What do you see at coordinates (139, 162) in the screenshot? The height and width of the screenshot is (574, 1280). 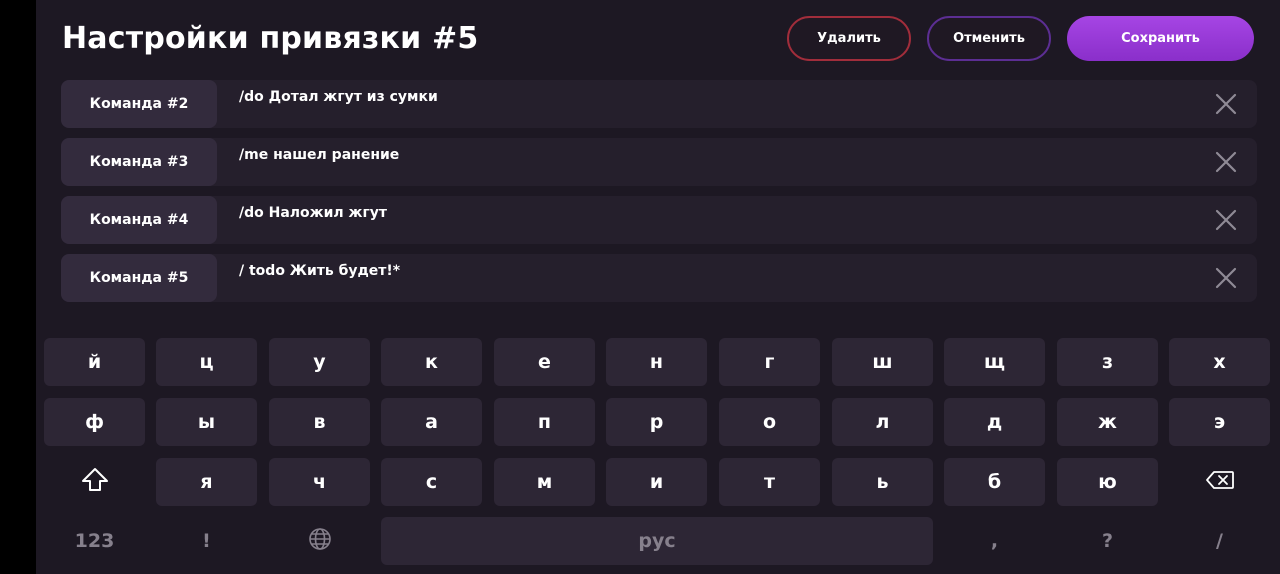 I see `command-label: Команда #3` at bounding box center [139, 162].